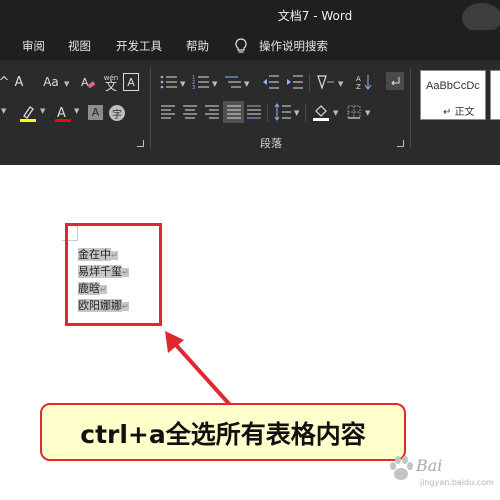 The image size is (500, 500). I want to click on enclose-characters-icon: 字, so click(117, 113).